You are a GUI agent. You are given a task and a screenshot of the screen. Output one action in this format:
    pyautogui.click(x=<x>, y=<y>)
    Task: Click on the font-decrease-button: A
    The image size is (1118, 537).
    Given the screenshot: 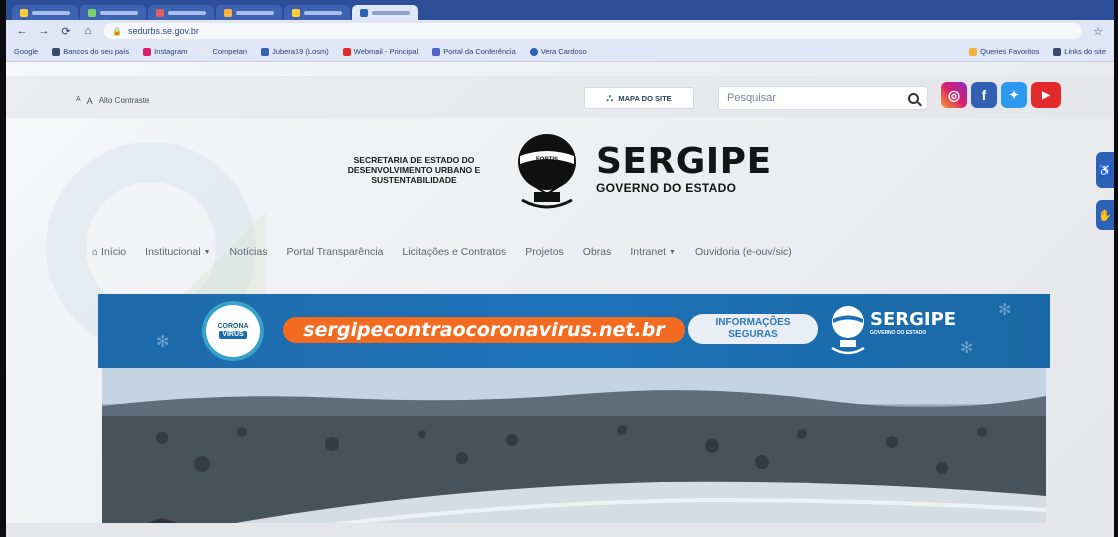 What is the action you would take?
    pyautogui.click(x=78, y=101)
    